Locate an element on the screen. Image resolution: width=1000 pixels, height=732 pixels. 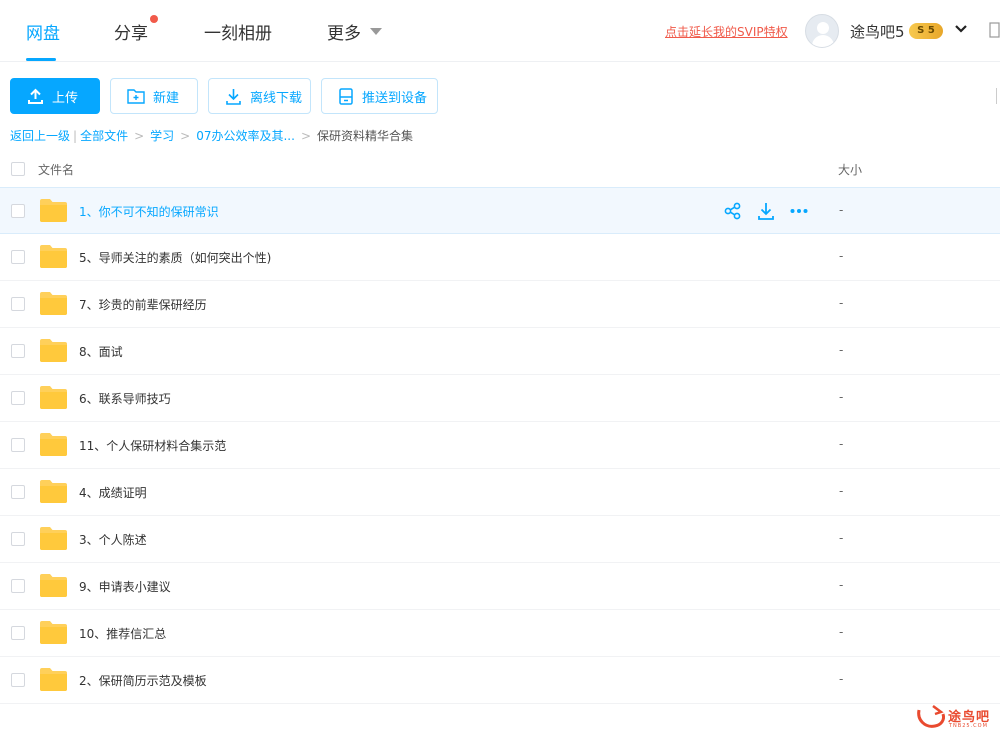
push-to-device-label: 推送到设备 is located at coordinates (395, 98).